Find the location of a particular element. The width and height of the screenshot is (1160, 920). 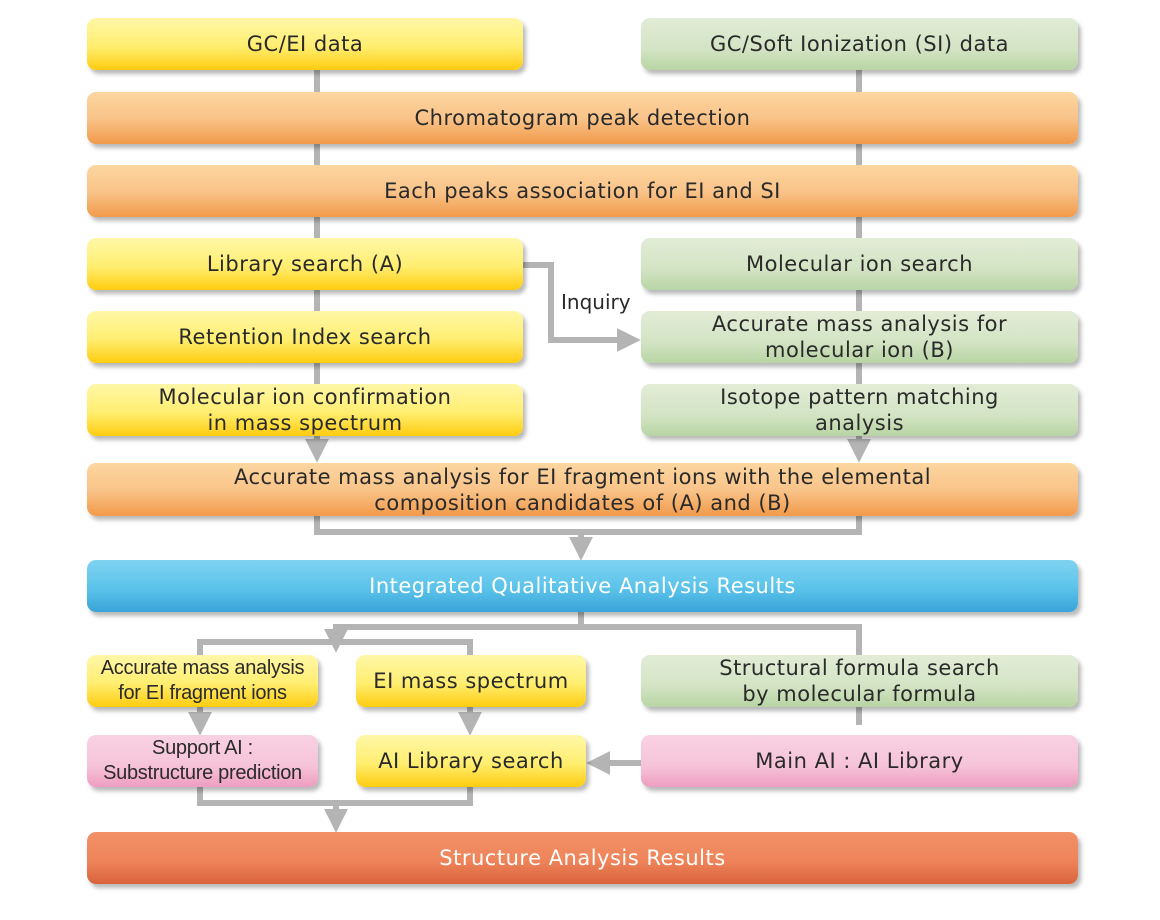

merge-to-integrated is located at coordinates (588, 525).